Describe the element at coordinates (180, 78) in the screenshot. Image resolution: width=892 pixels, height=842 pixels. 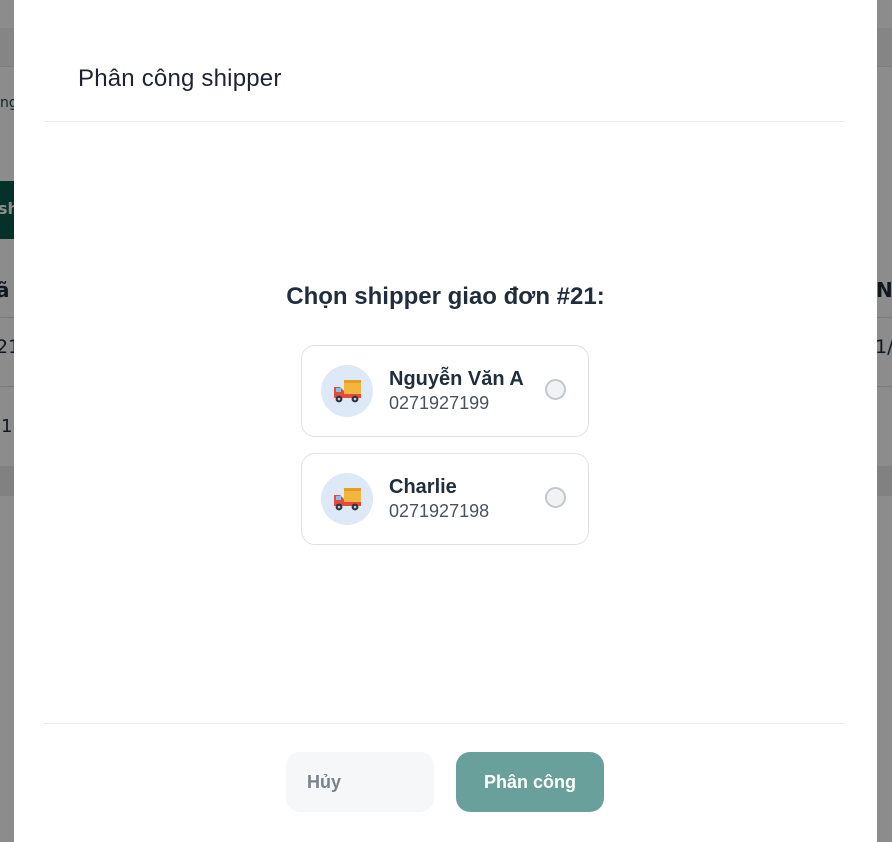
I see `modal-title: Phân công shipper` at that location.